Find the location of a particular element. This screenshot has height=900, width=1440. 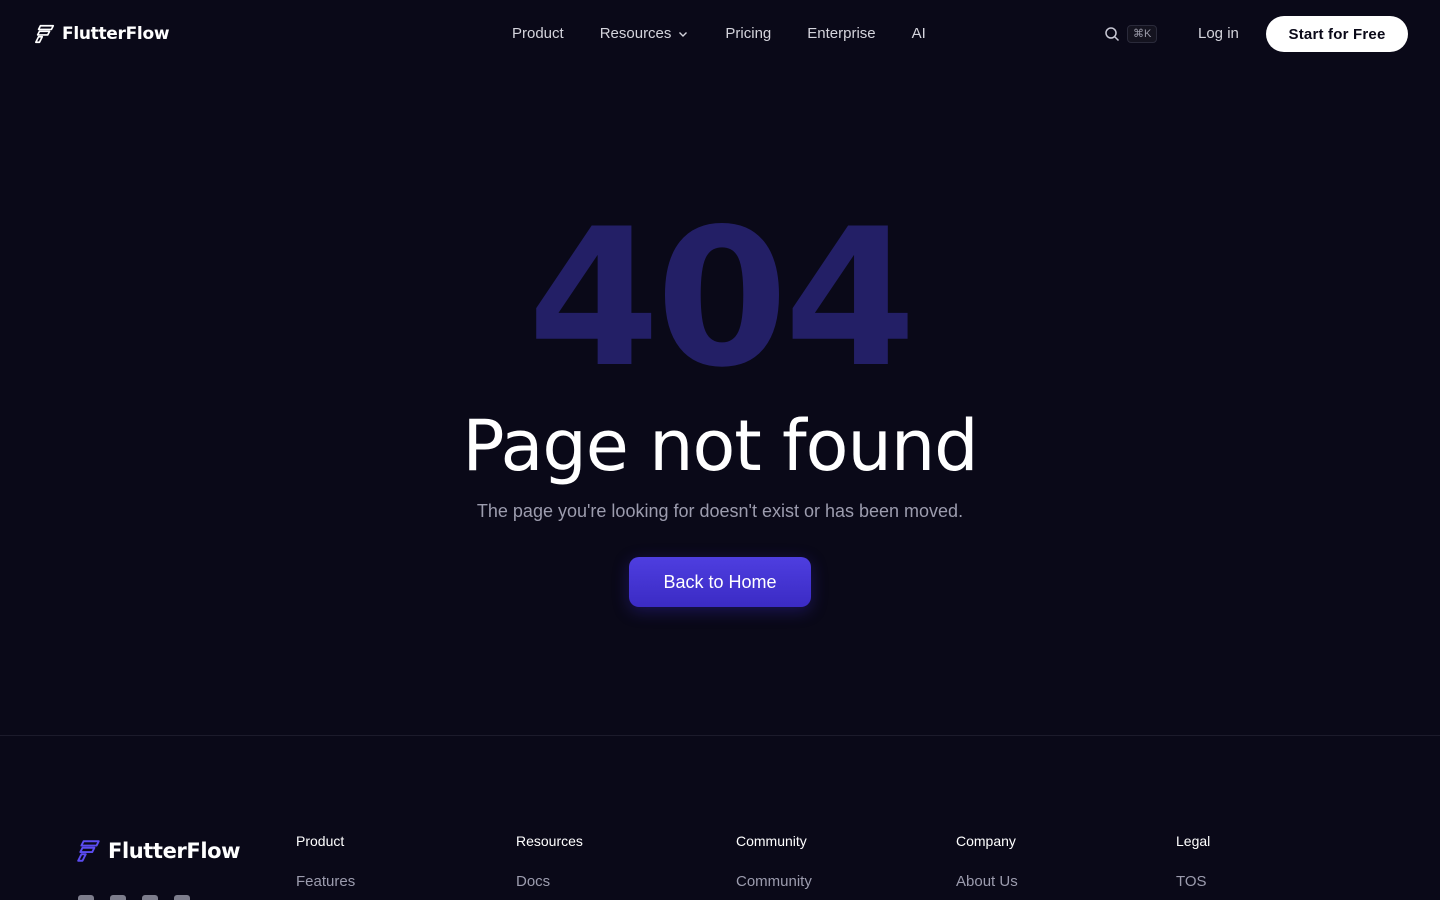

nav-link-enterprise: Enterprise is located at coordinates (841, 34).